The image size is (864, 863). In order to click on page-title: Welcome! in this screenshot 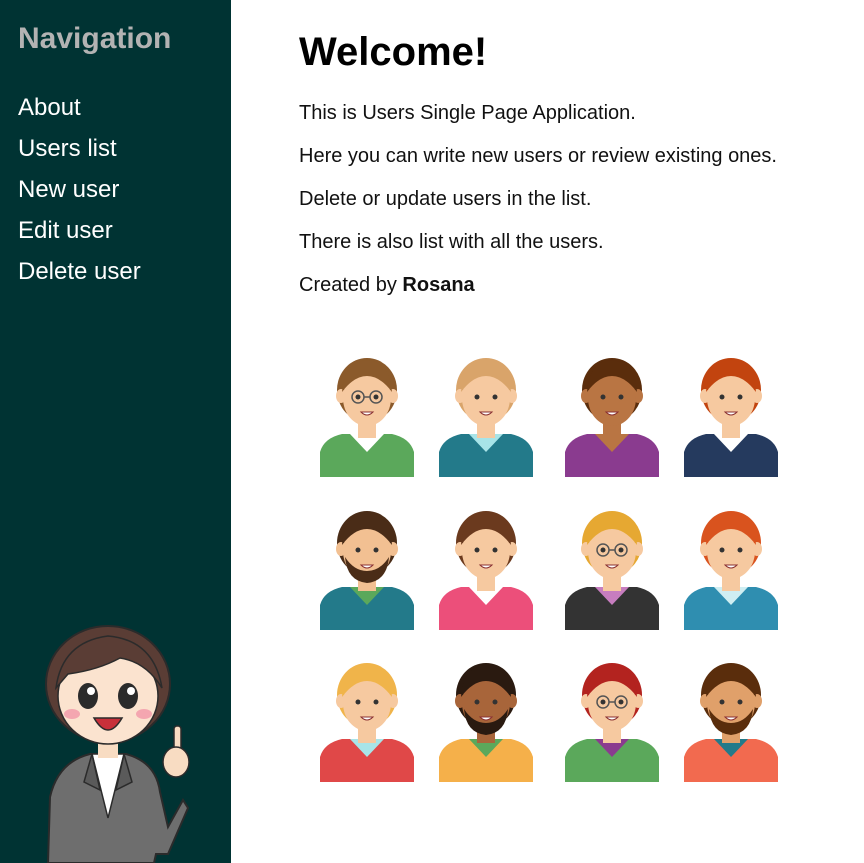, I will do `click(393, 52)`.